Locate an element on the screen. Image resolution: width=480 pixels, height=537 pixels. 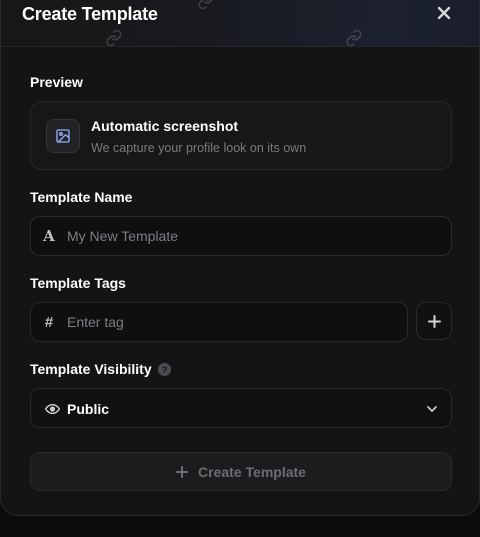
preview-icon-box is located at coordinates (63, 136).